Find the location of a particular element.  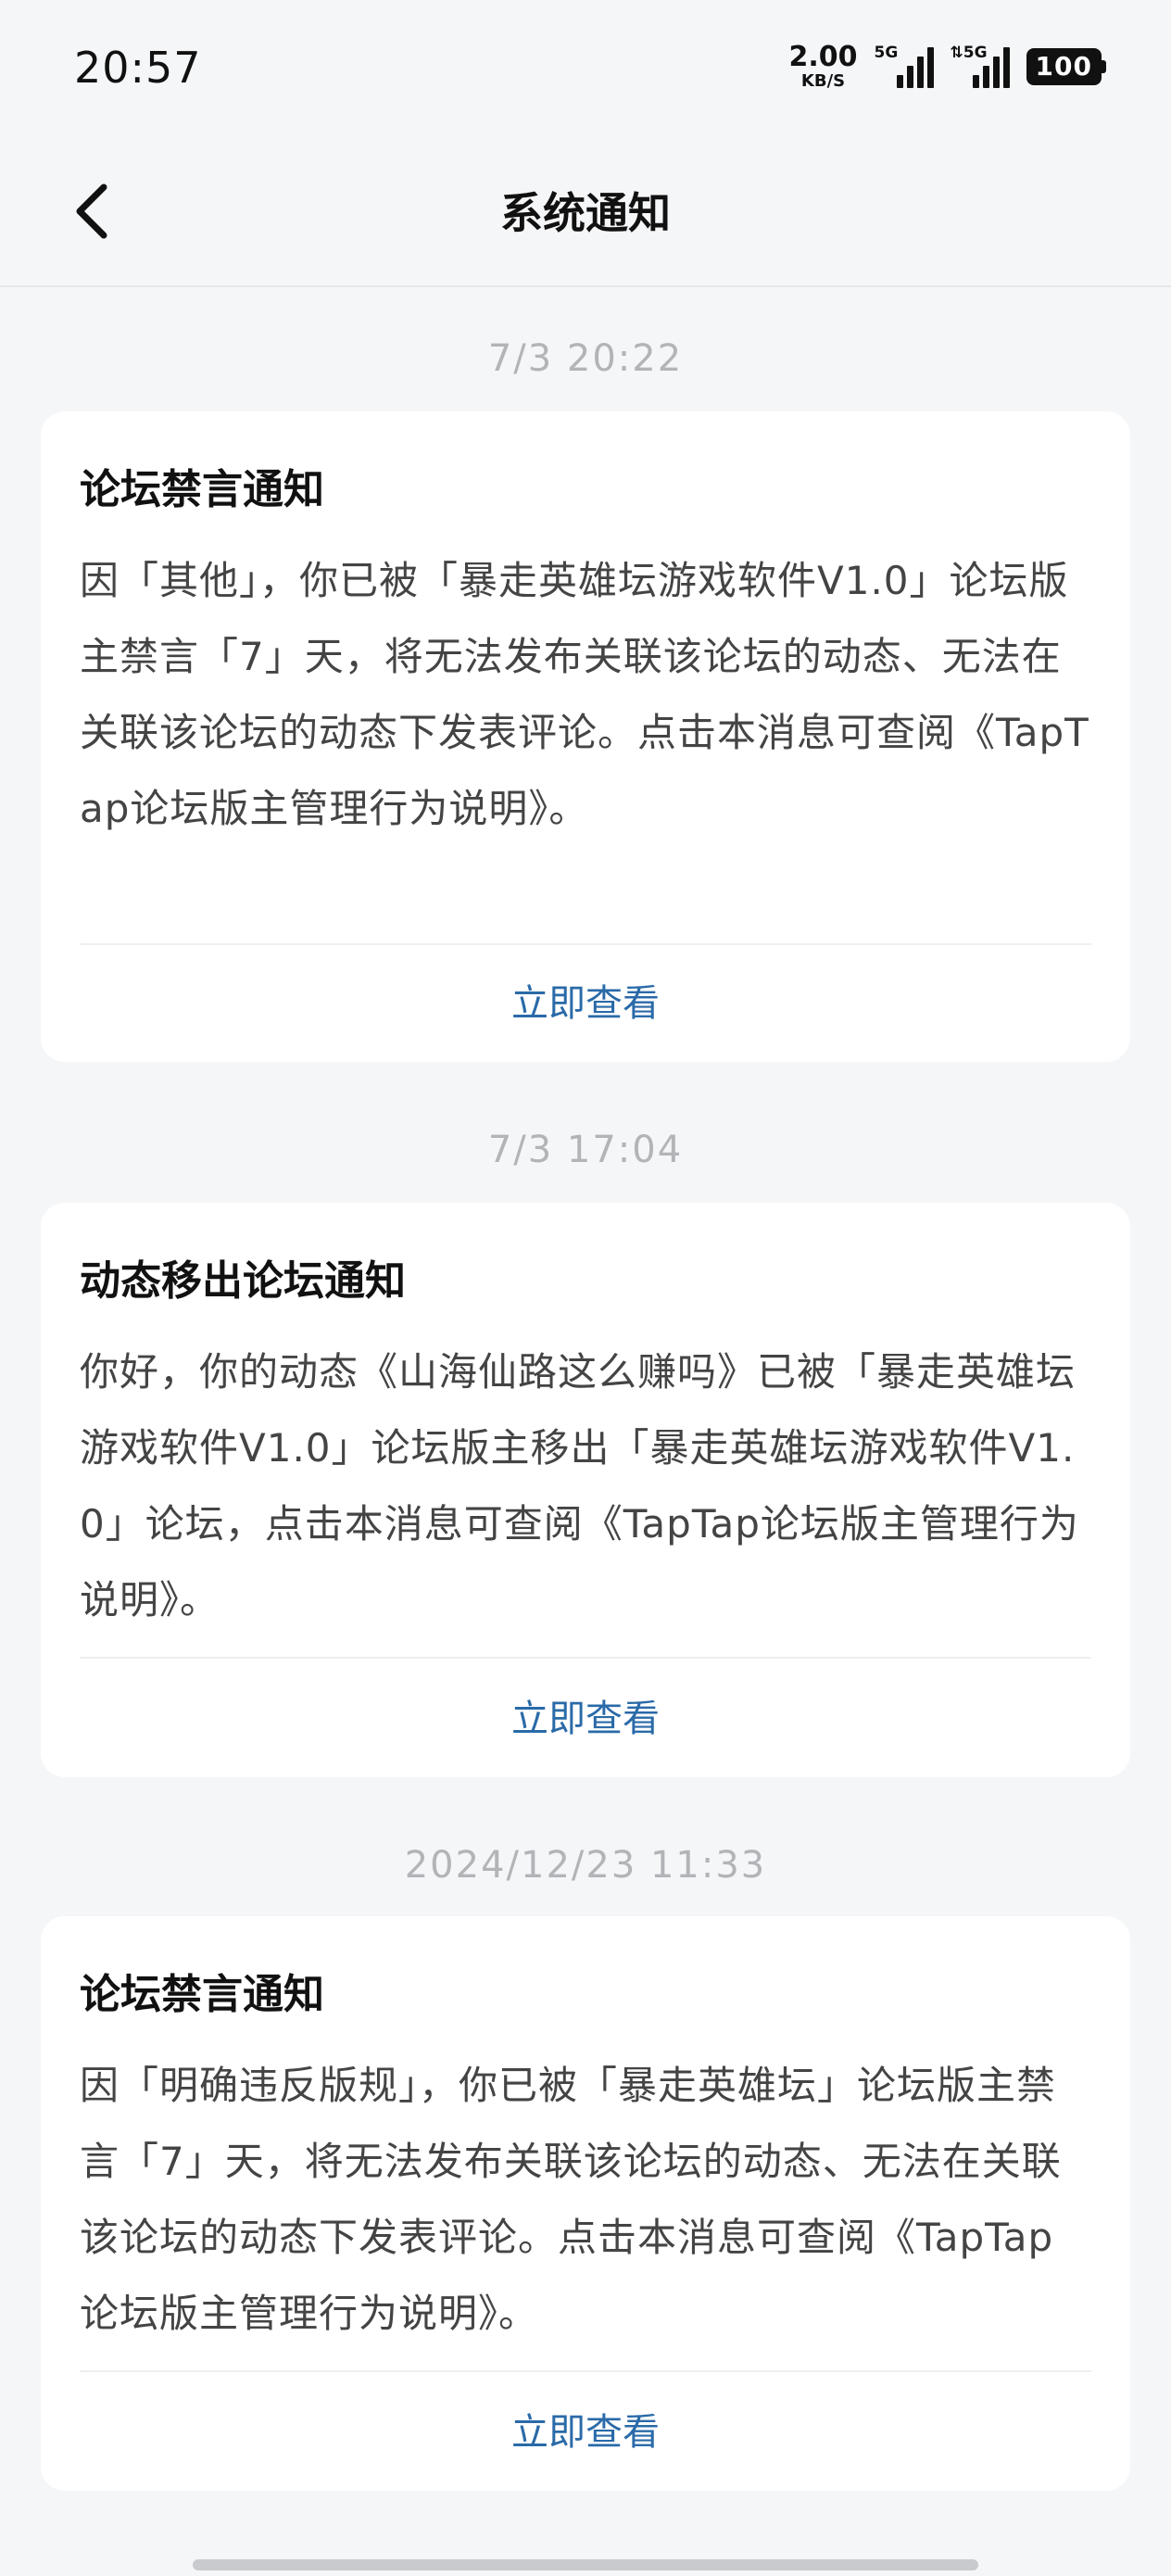

signal-strength-icon: ⇅5G is located at coordinates (980, 66).